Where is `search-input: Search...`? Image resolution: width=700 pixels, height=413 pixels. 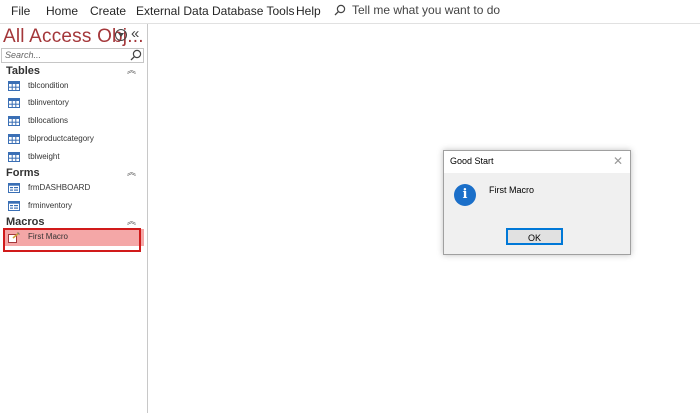 search-input: Search... is located at coordinates (72, 55).